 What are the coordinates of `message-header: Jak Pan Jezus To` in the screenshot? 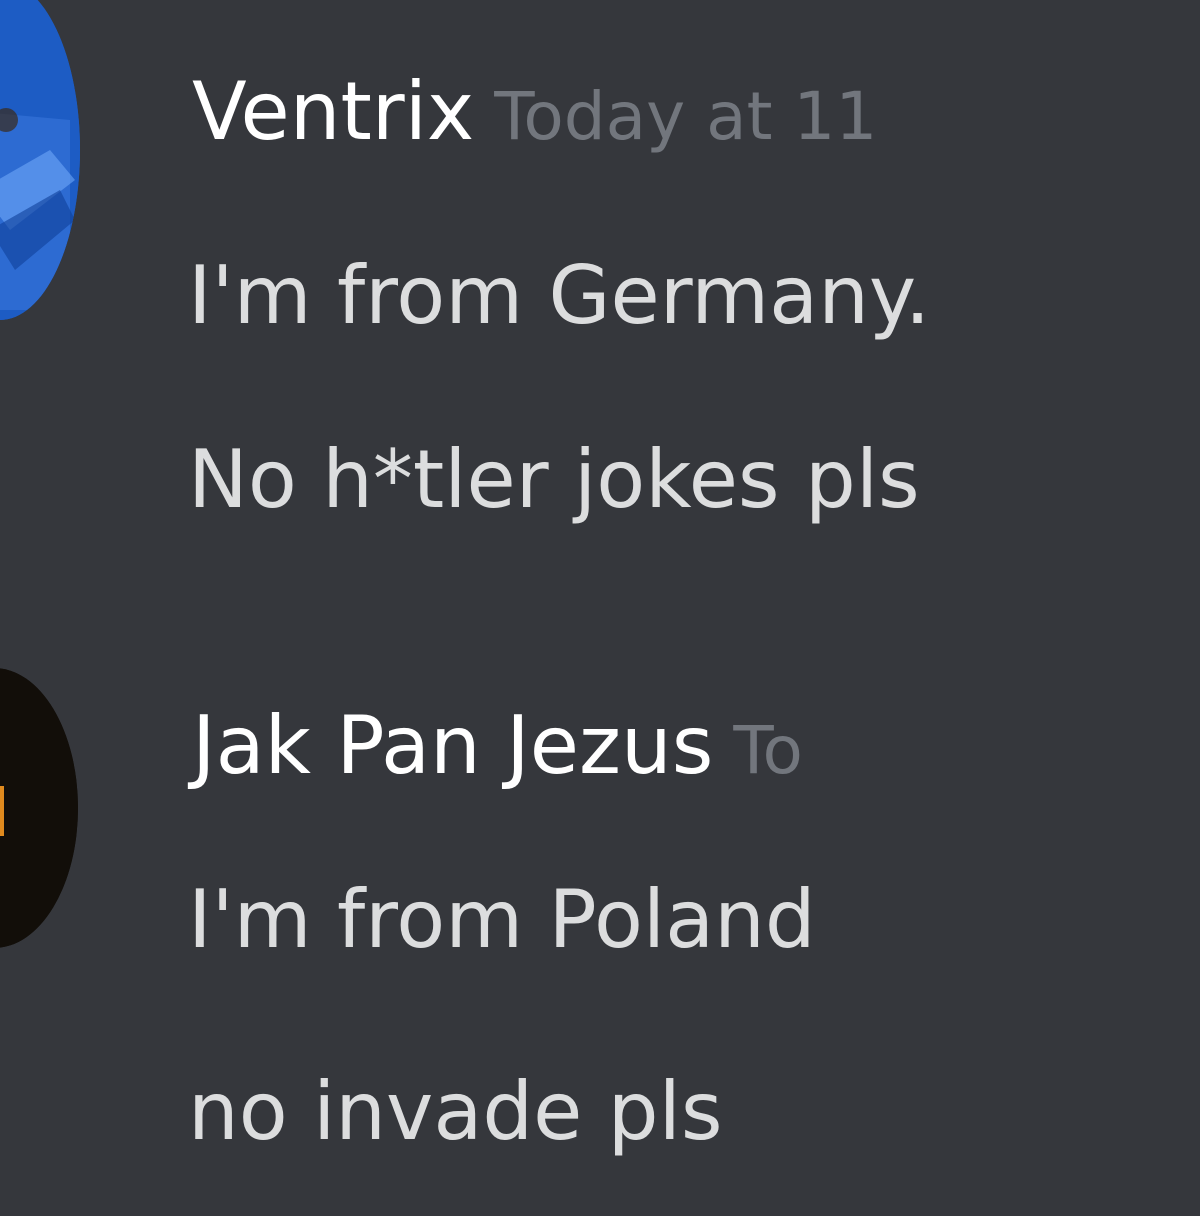 It's located at (497, 748).